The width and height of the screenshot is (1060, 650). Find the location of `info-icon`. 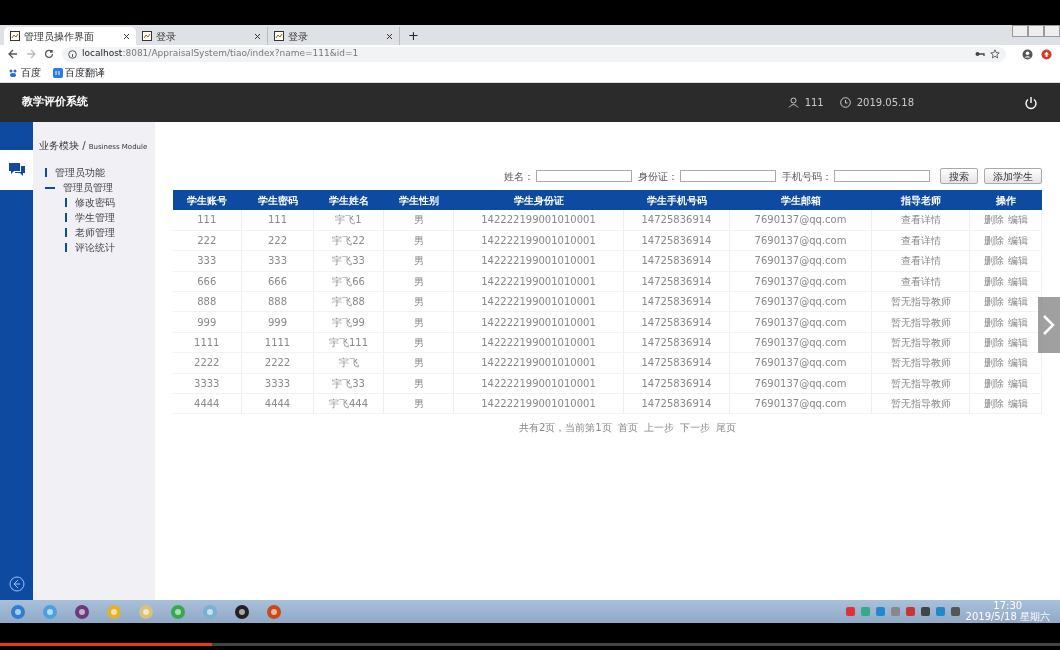

info-icon is located at coordinates (72, 54).